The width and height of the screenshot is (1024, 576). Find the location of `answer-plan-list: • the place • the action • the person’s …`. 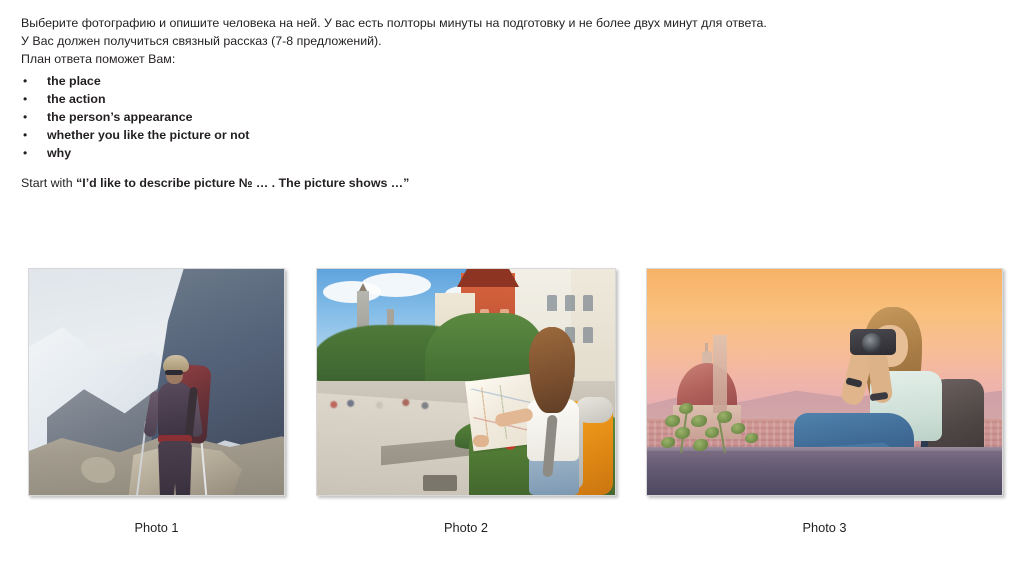

answer-plan-list: • the place • the action • the person’s … is located at coordinates (501, 117).